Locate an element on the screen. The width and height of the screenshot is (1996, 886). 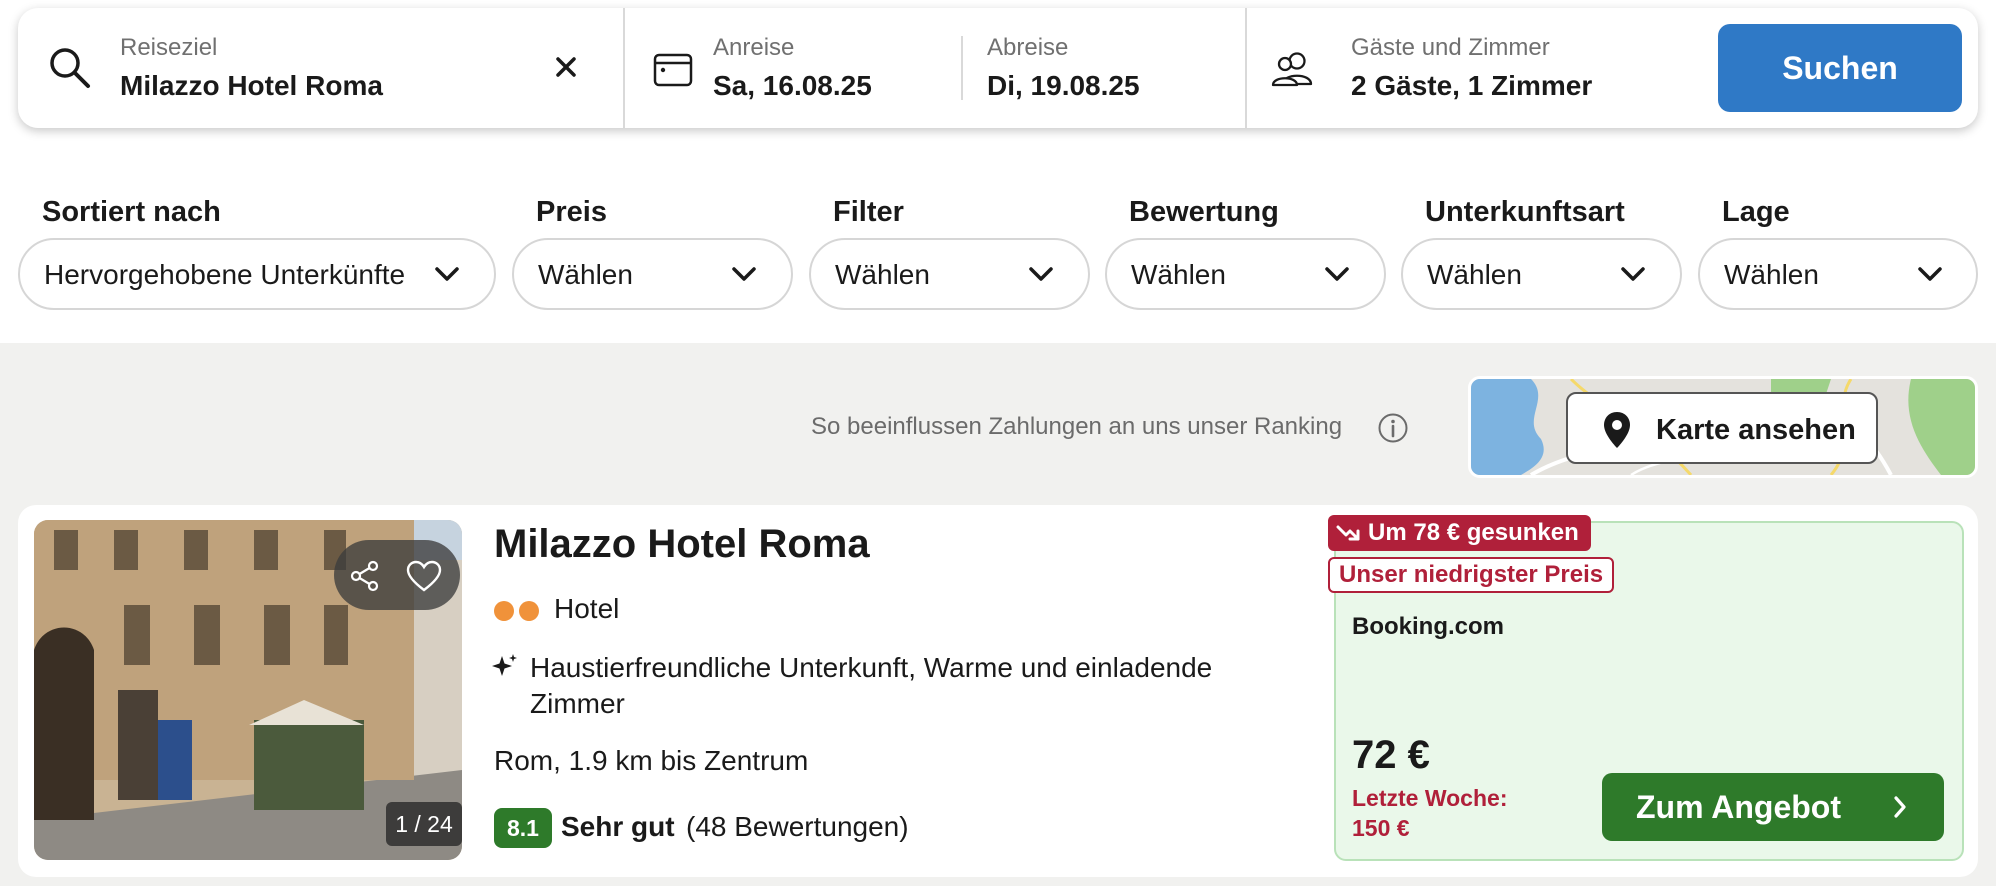
guests-icon is located at coordinates (1292, 69).